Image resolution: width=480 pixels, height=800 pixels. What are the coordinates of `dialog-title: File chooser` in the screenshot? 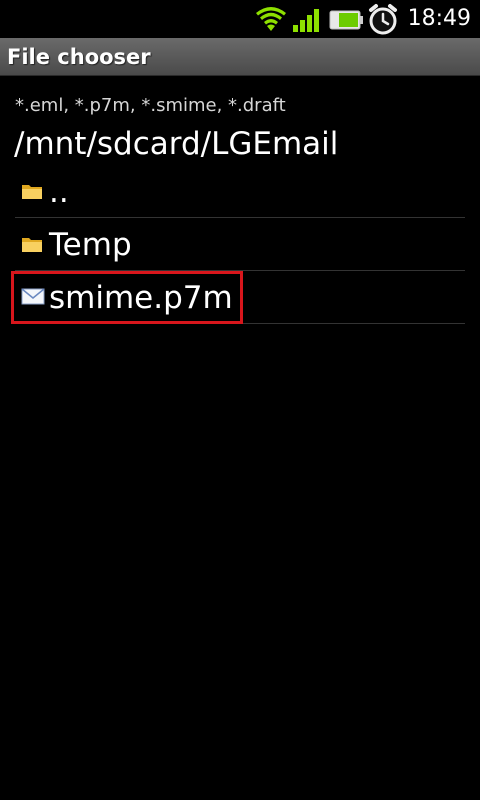 It's located at (79, 57).